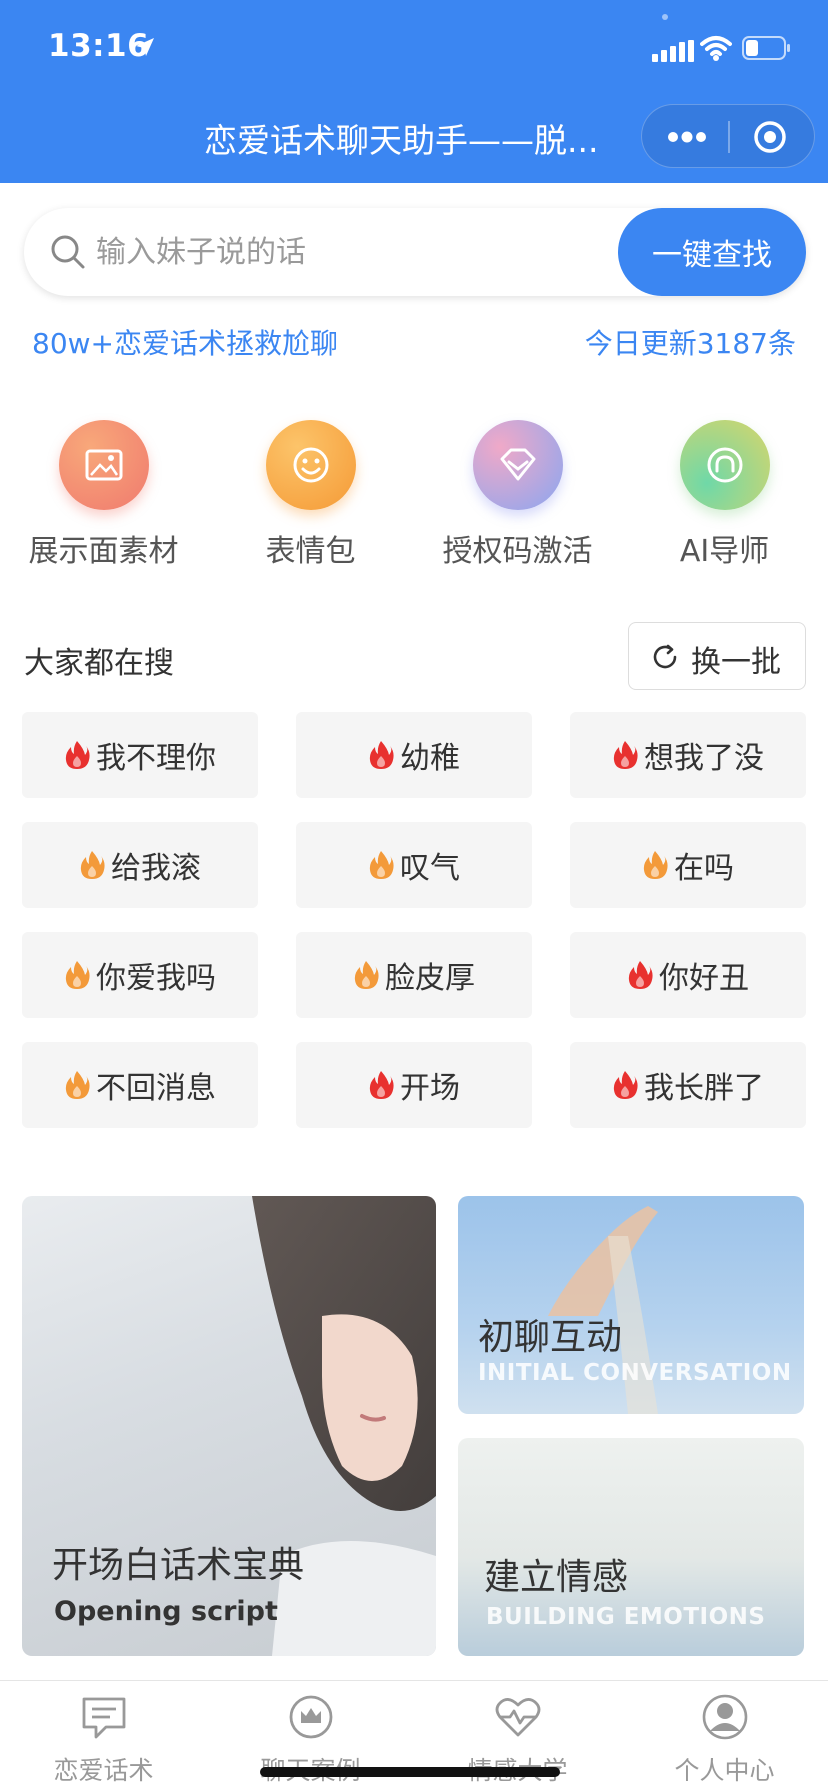 Image resolution: width=828 pixels, height=1792 pixels. I want to click on daily-update-count: 今日更新3187条, so click(690, 343).